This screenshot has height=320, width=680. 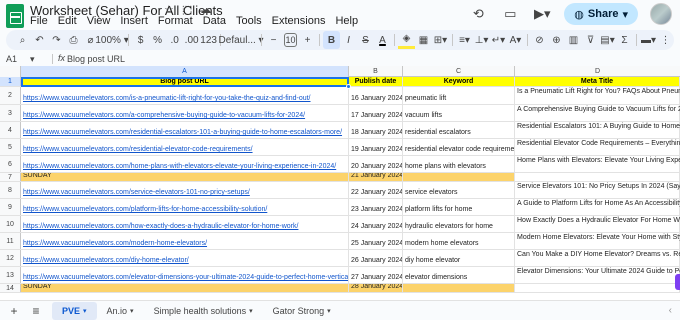 What do you see at coordinates (74, 310) in the screenshot?
I see `sheet-tab: PVE ▾` at bounding box center [74, 310].